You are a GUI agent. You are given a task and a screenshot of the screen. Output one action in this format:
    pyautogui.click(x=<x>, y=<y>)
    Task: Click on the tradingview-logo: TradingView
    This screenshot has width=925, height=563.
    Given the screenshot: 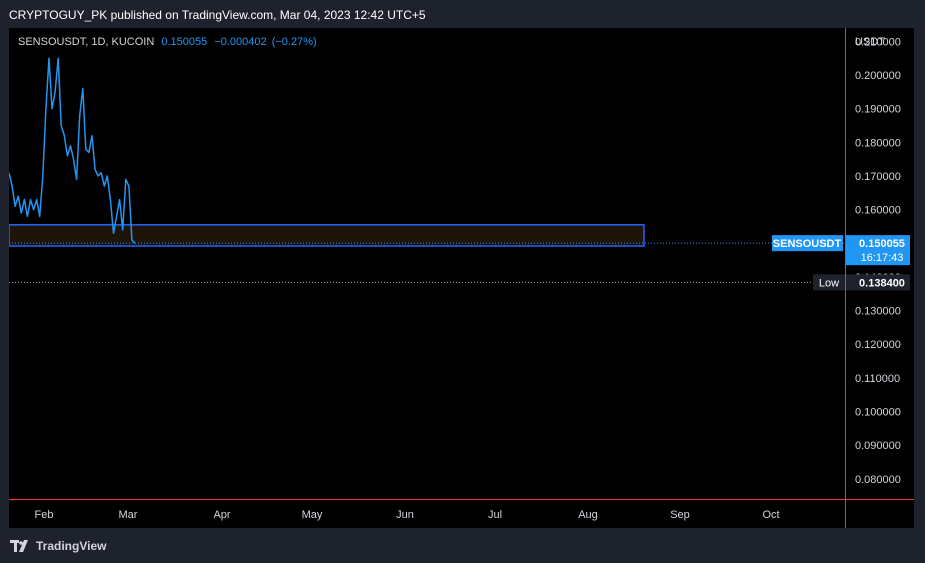 What is the action you would take?
    pyautogui.click(x=58, y=546)
    